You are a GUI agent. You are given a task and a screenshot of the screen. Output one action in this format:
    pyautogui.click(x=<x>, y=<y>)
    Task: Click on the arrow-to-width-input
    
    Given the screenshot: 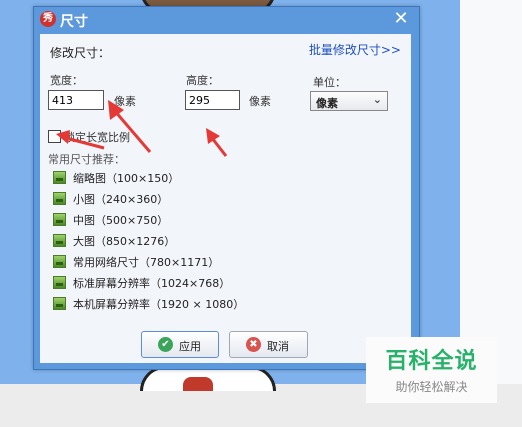 What is the action you would take?
    pyautogui.click(x=130, y=126)
    